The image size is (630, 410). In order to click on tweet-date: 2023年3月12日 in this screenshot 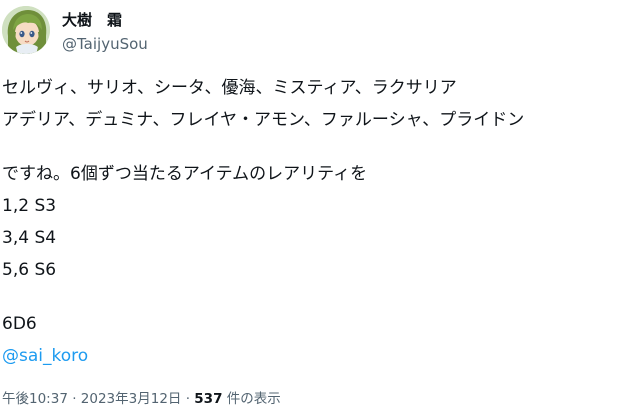, I will do `click(131, 399)`.